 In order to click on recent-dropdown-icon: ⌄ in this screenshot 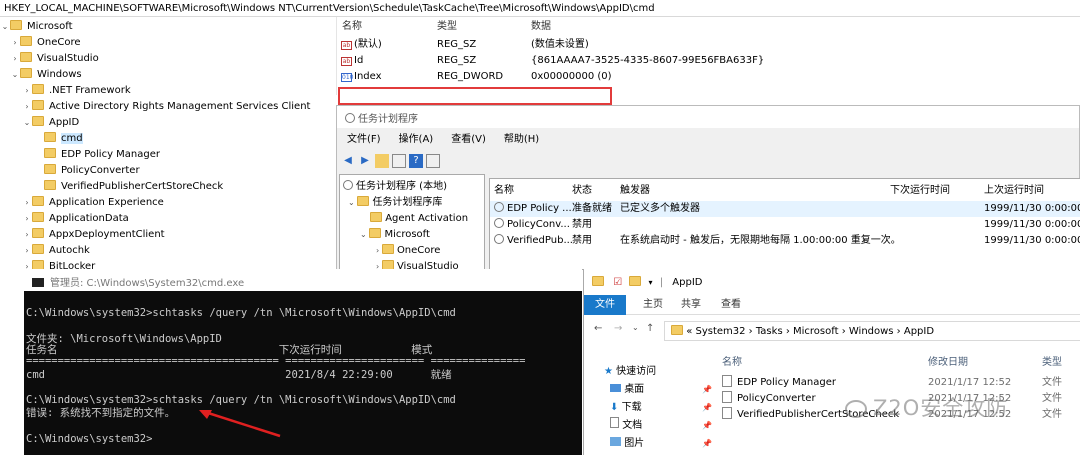, I will do `click(635, 327)`.